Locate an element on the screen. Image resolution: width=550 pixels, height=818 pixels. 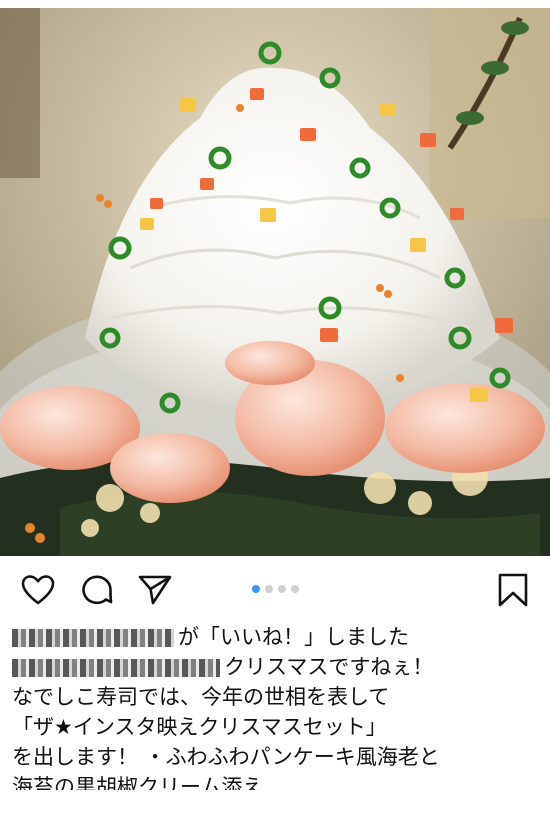
redacted-account-name is located at coordinates (116, 668).